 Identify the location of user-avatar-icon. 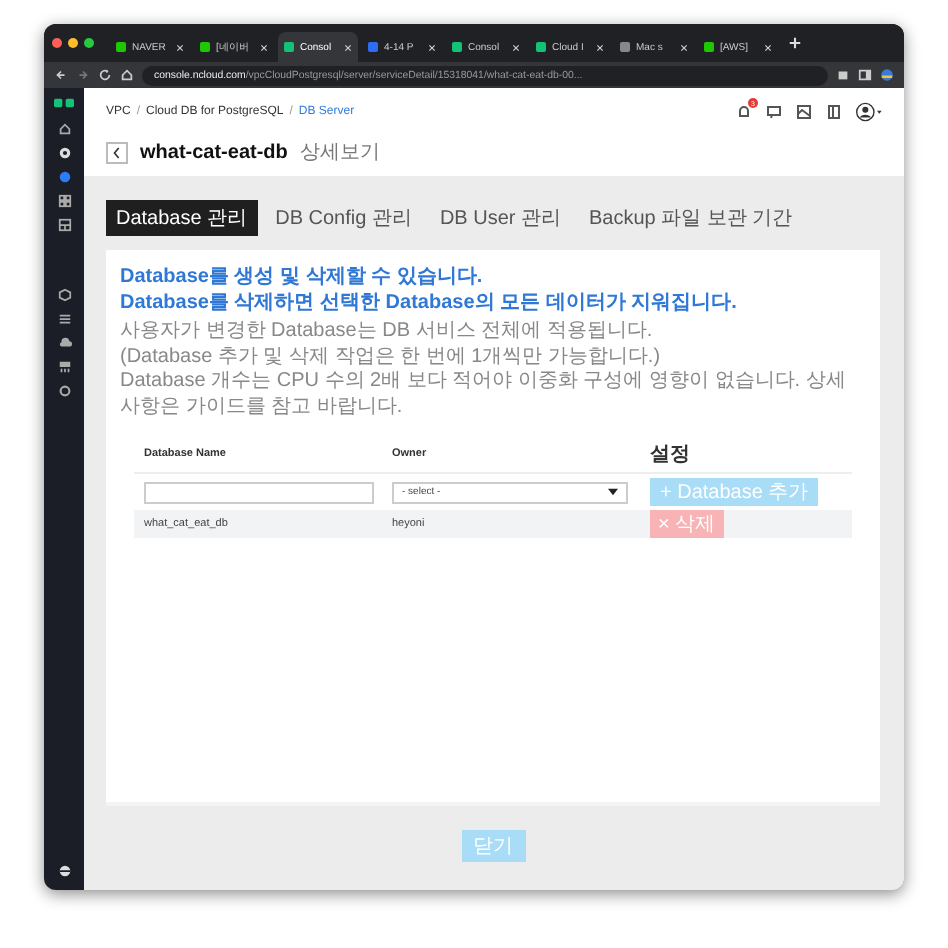
(870, 112).